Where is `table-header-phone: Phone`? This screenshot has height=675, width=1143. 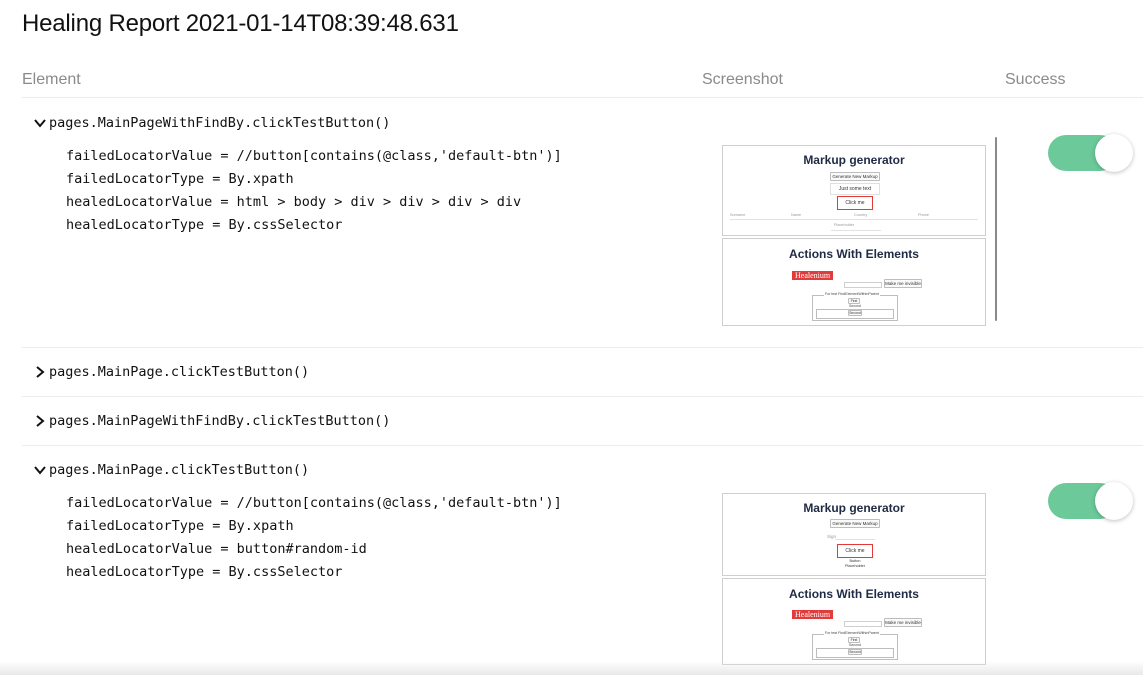 table-header-phone: Phone is located at coordinates (923, 215).